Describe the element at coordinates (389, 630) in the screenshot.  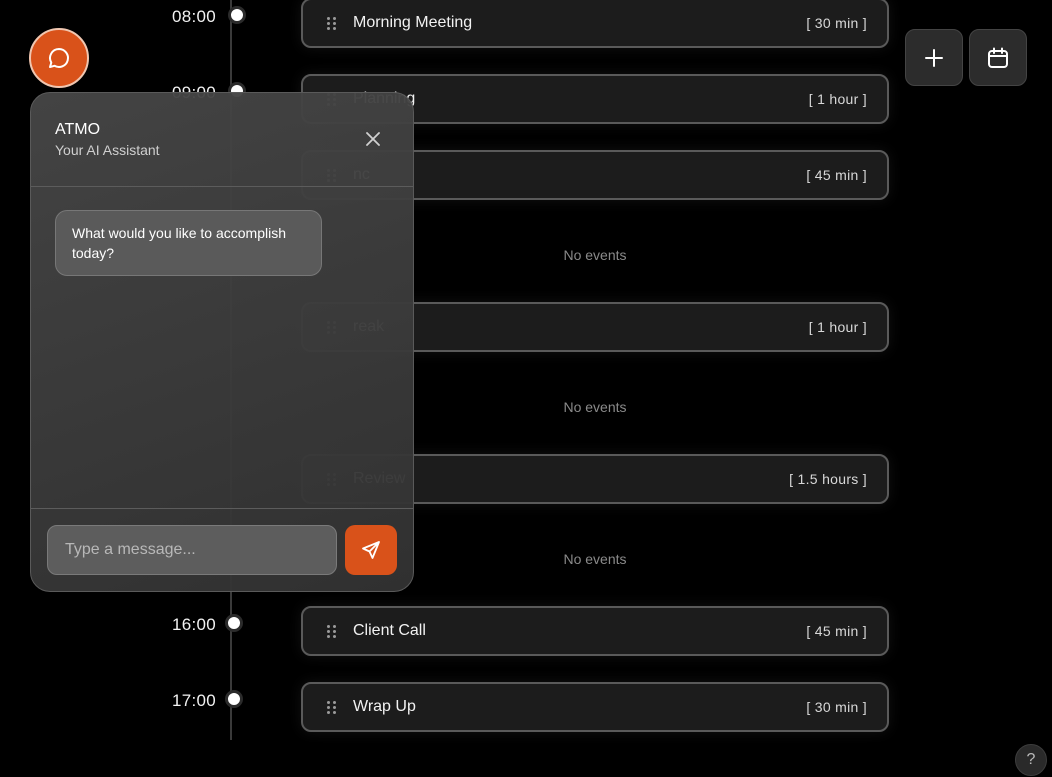
I see `event-title: Client Call` at that location.